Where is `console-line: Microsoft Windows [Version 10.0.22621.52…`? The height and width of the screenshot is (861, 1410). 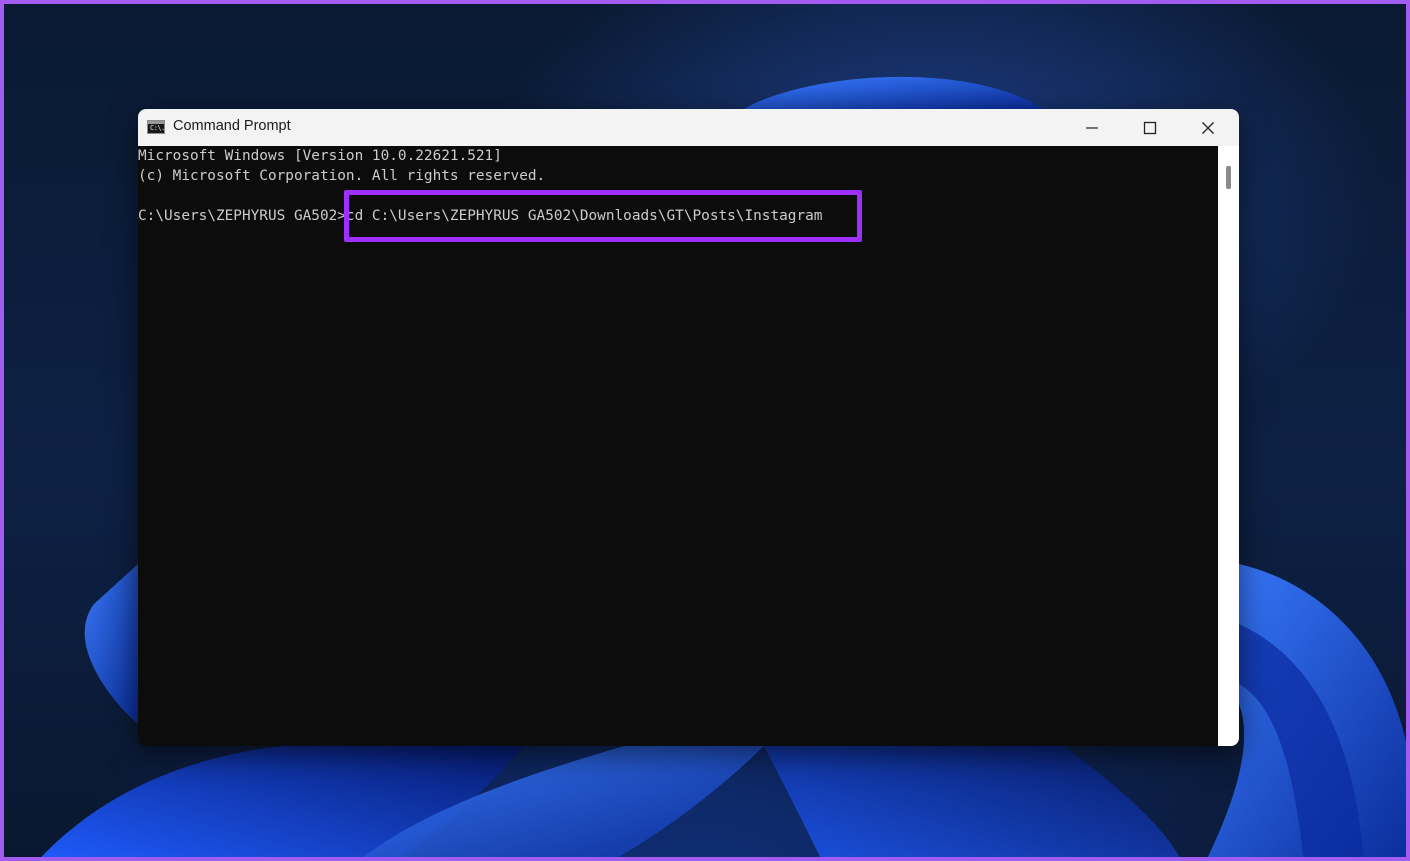
console-line: Microsoft Windows [Version 10.0.22621.52… is located at coordinates (320, 156).